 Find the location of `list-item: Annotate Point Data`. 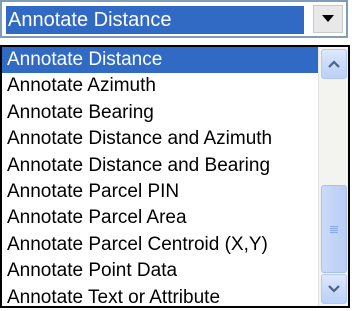

list-item: Annotate Point Data is located at coordinates (160, 271).